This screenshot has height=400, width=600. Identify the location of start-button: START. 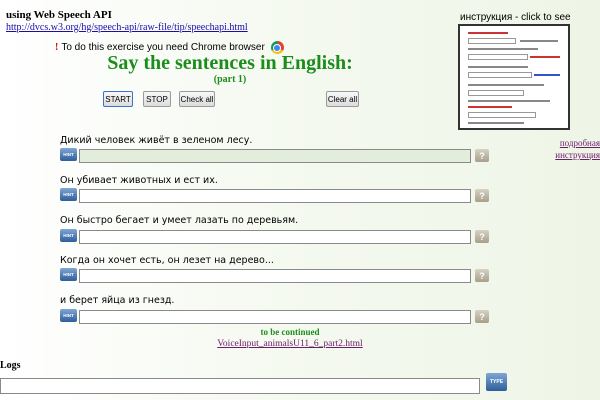
(118, 99).